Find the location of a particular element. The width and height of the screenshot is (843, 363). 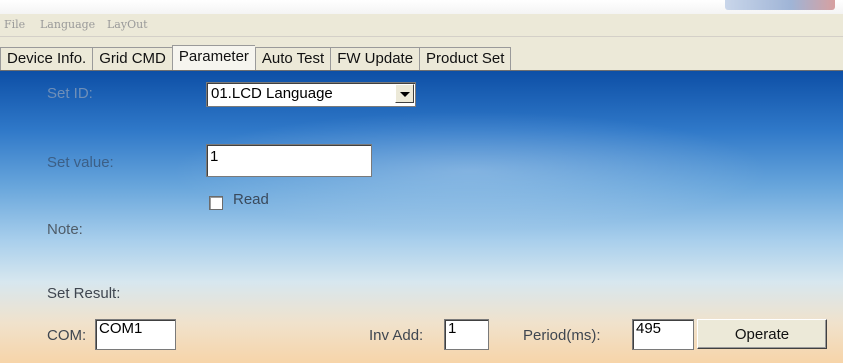

title-bar is located at coordinates (421, 7).